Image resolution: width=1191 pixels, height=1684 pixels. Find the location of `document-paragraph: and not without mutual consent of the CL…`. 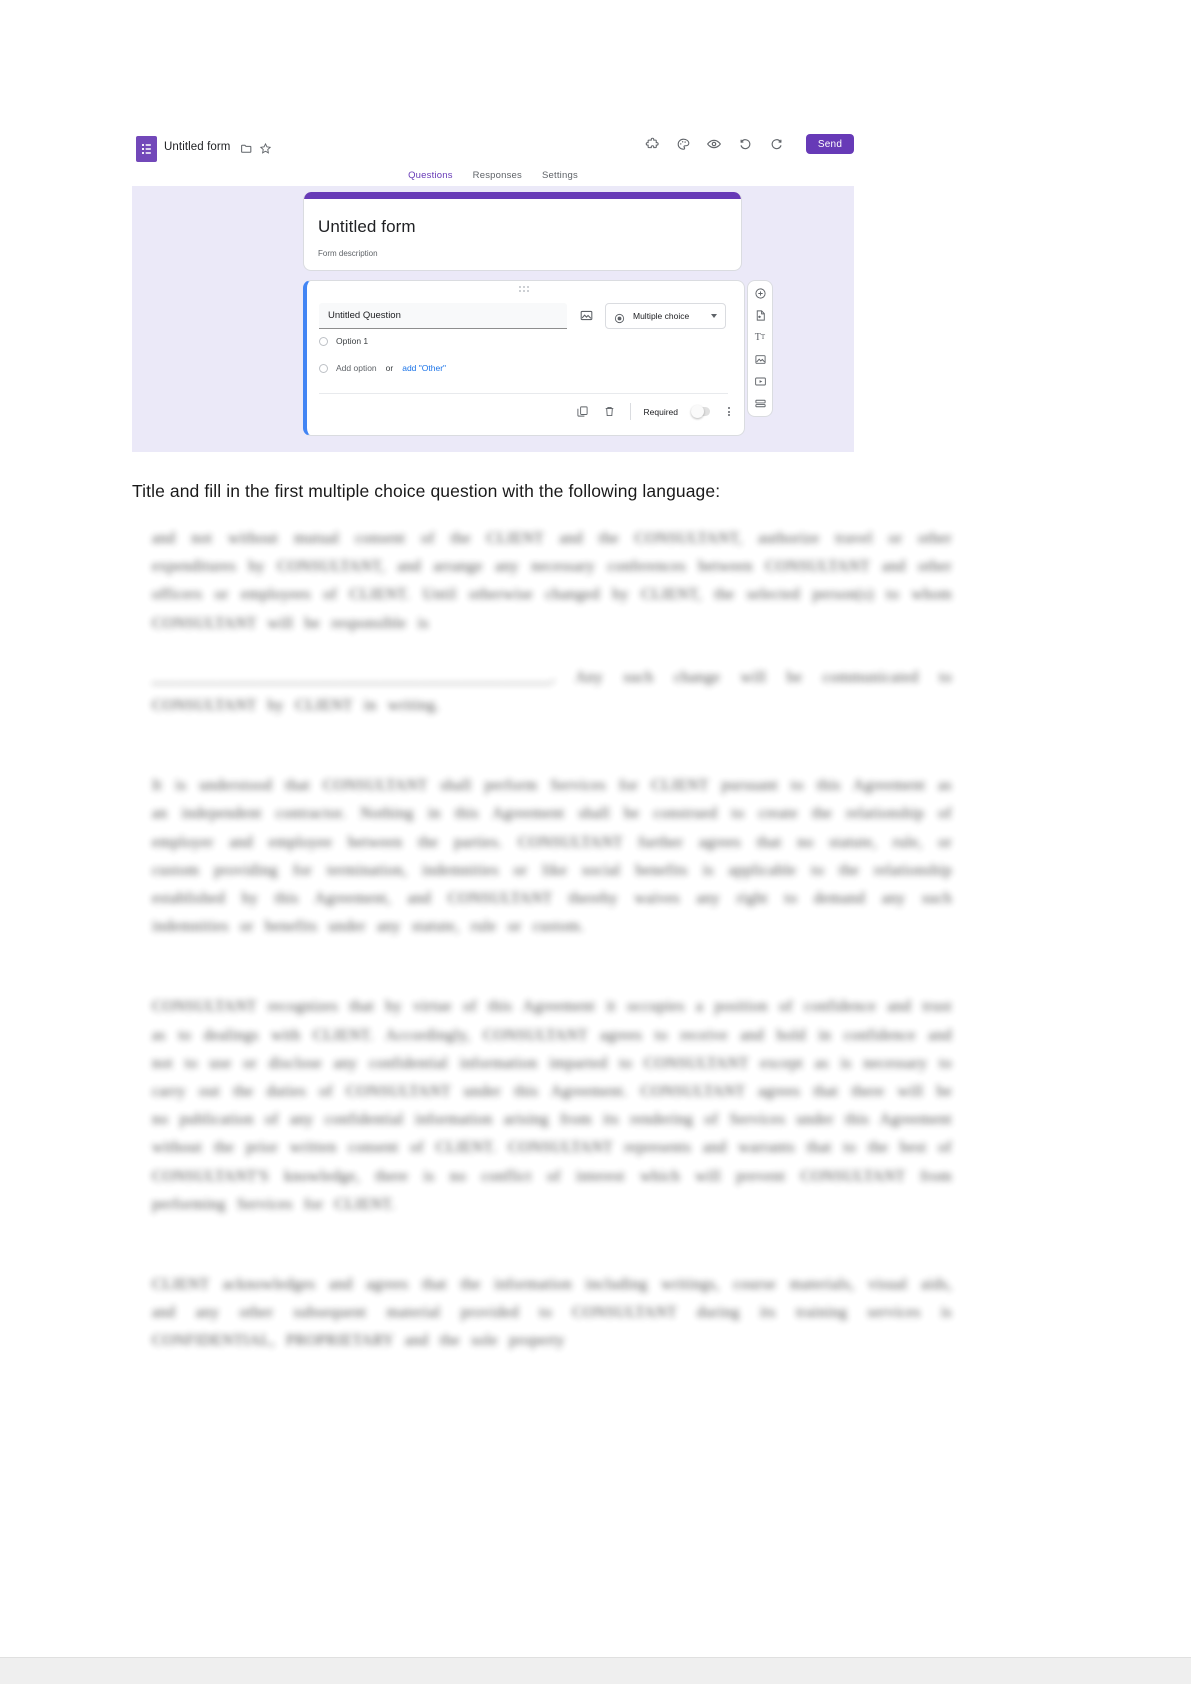

document-paragraph: and not without mutual consent of the CL… is located at coordinates (552, 581).